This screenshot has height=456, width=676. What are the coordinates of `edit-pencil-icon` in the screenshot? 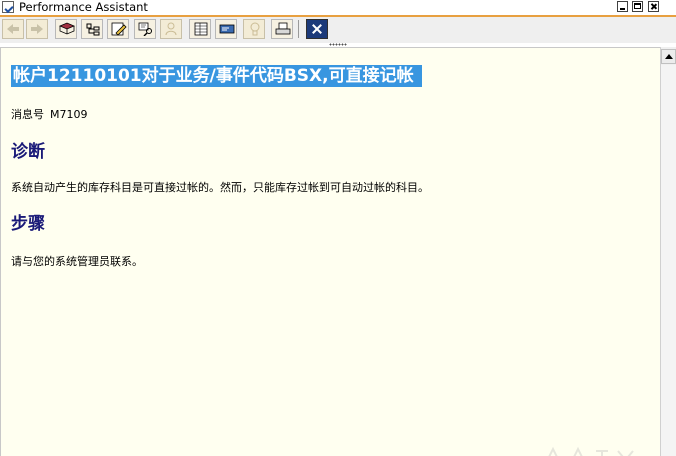 It's located at (119, 29).